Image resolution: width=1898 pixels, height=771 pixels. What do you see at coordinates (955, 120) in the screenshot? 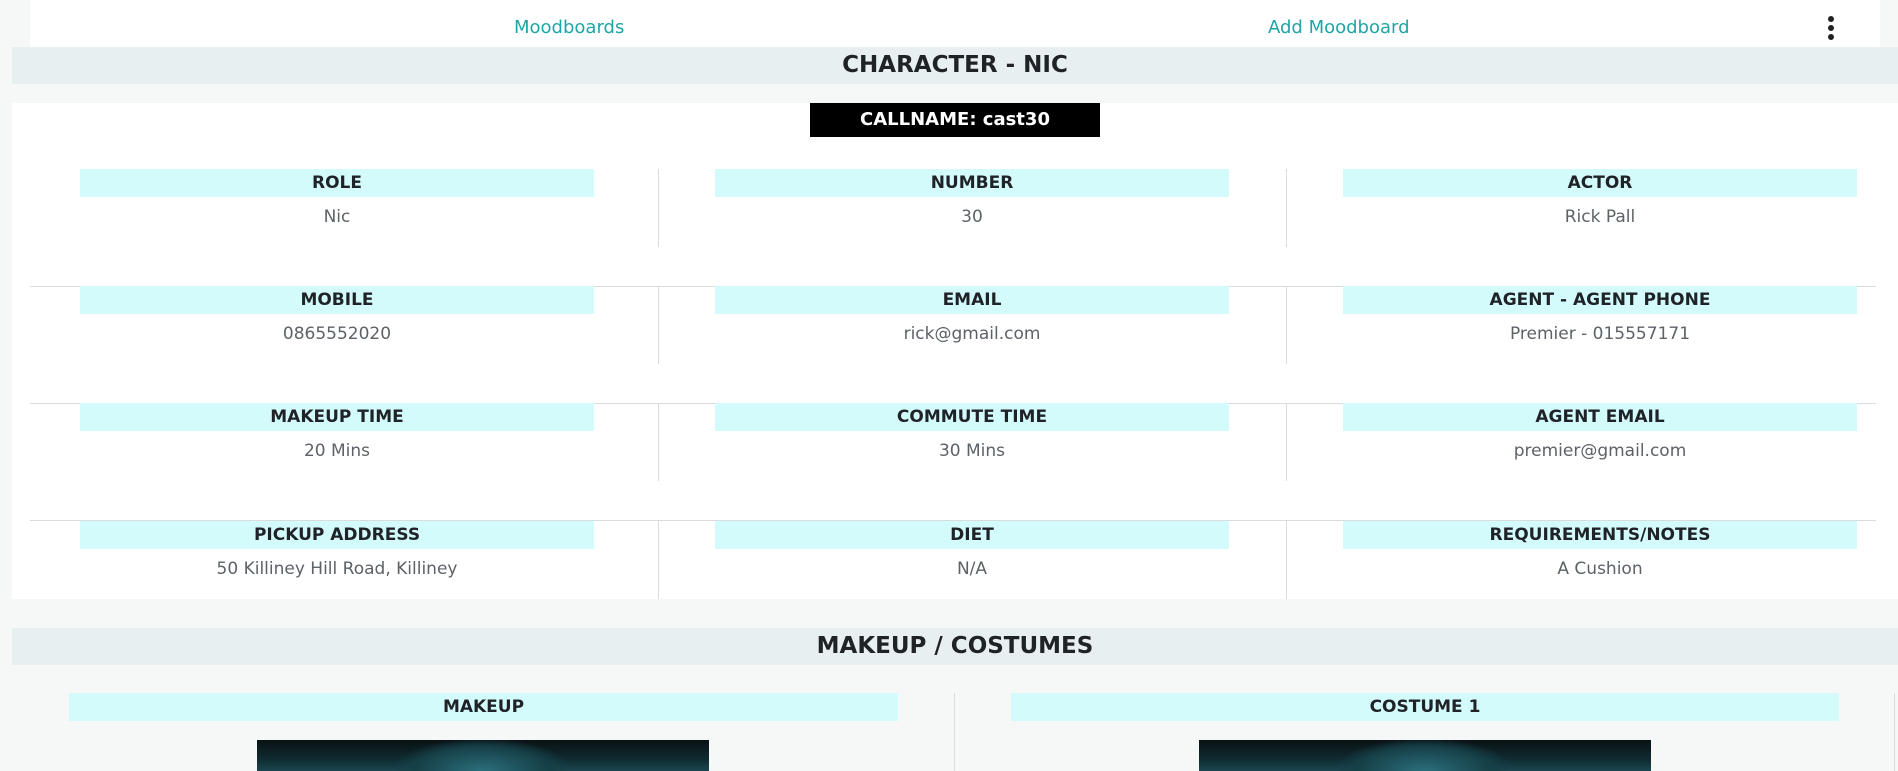
I see `callname-badge: CALLNAME: cast30` at bounding box center [955, 120].